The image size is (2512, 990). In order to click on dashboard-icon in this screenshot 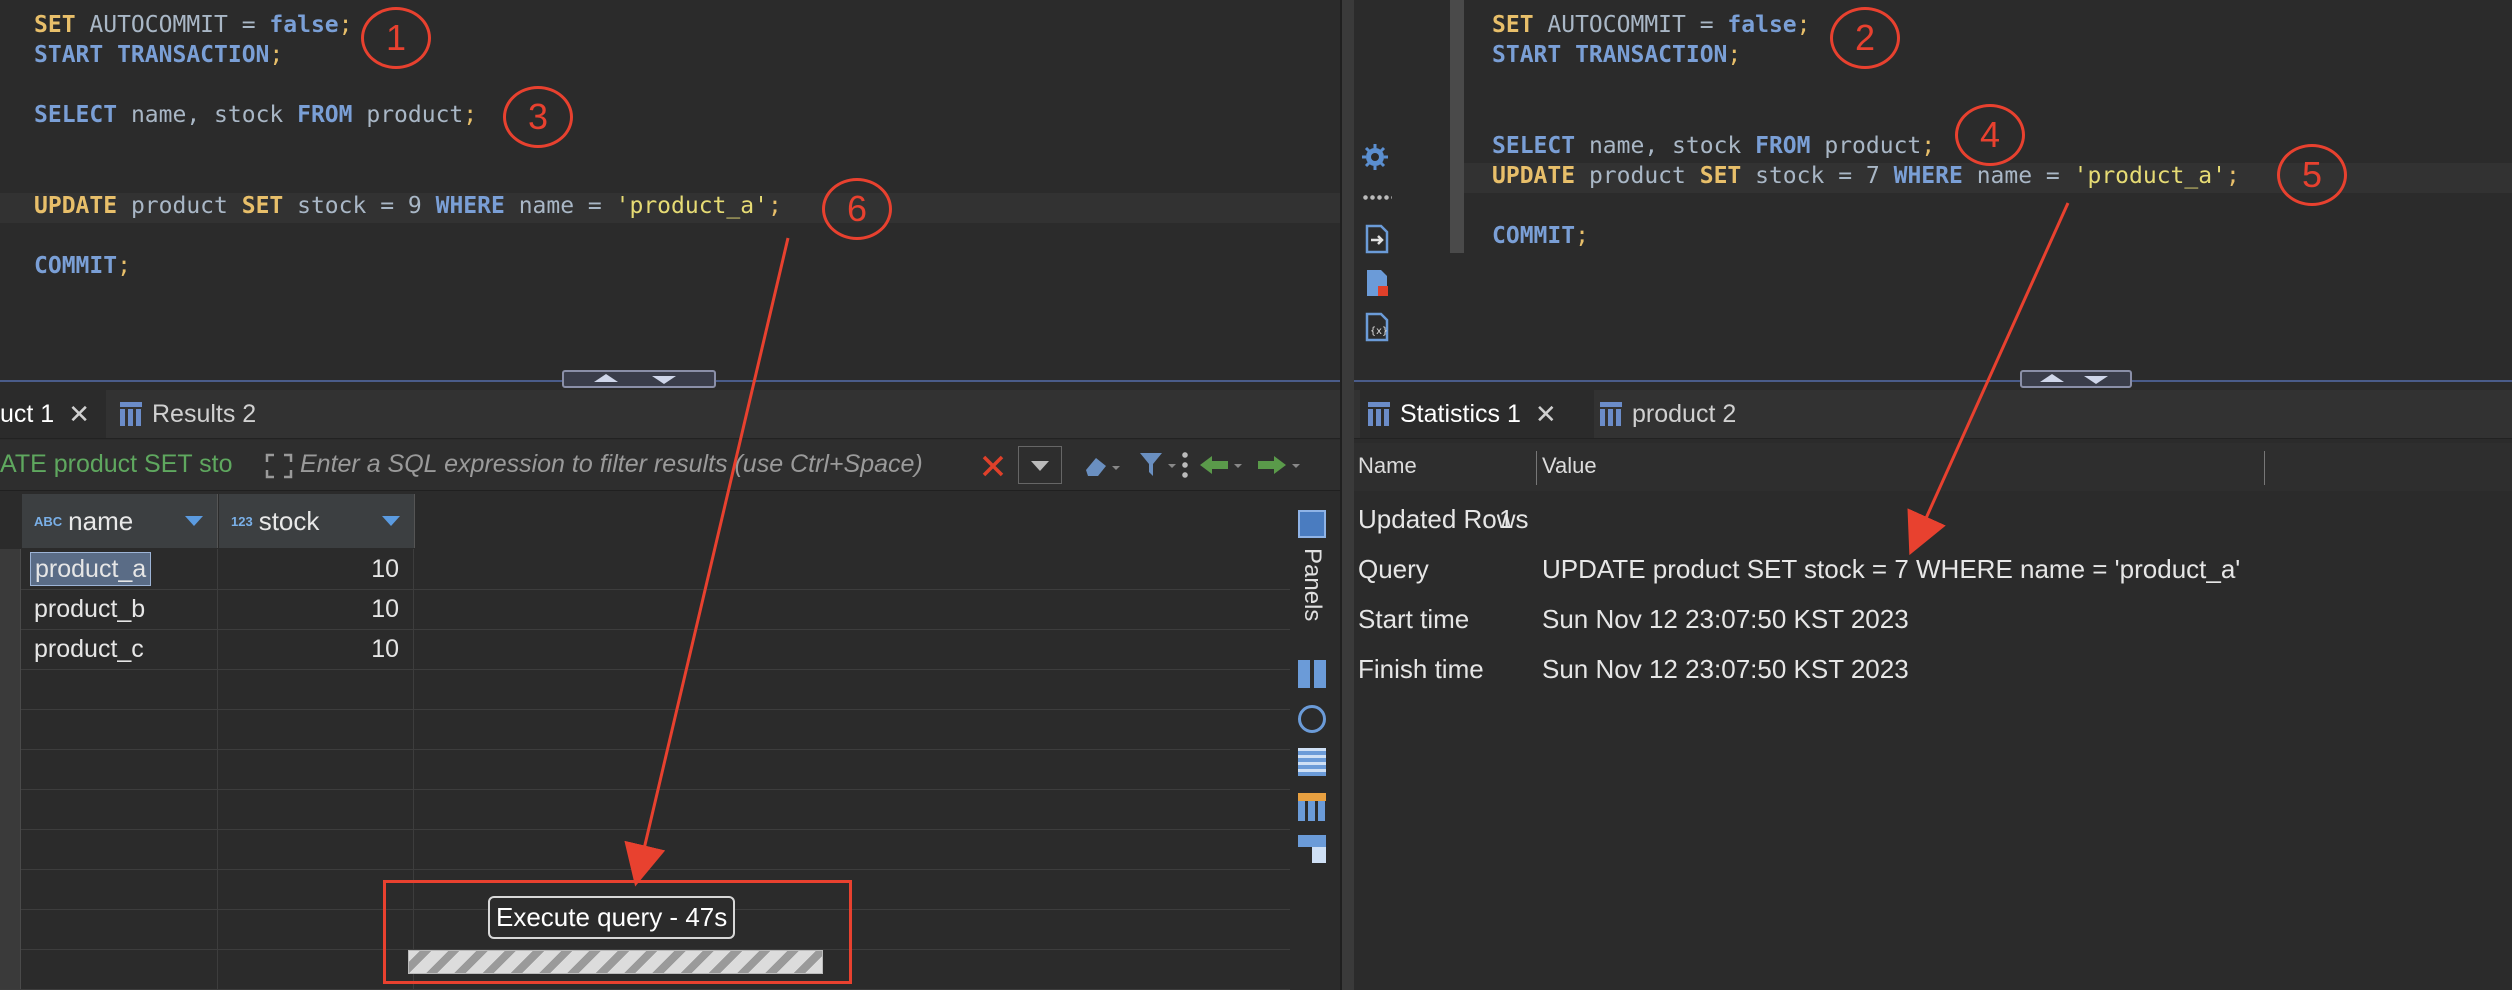, I will do `click(1312, 849)`.